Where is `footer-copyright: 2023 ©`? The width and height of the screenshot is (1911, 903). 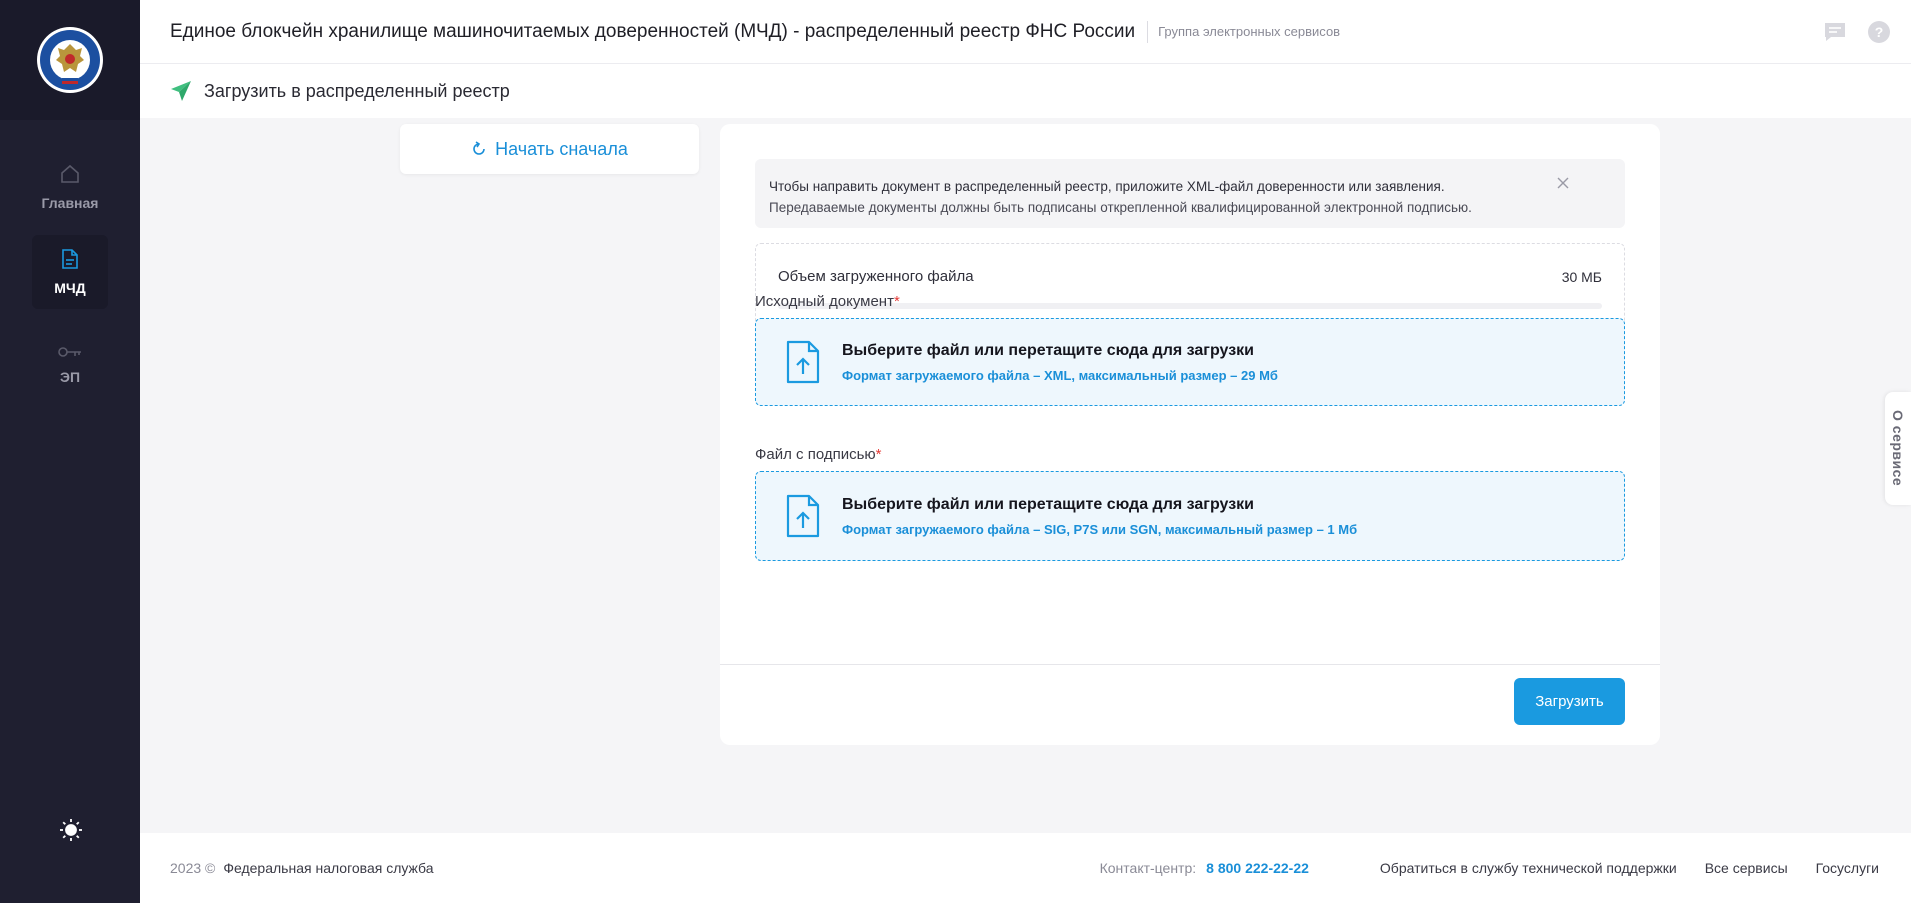 footer-copyright: 2023 © is located at coordinates (193, 868).